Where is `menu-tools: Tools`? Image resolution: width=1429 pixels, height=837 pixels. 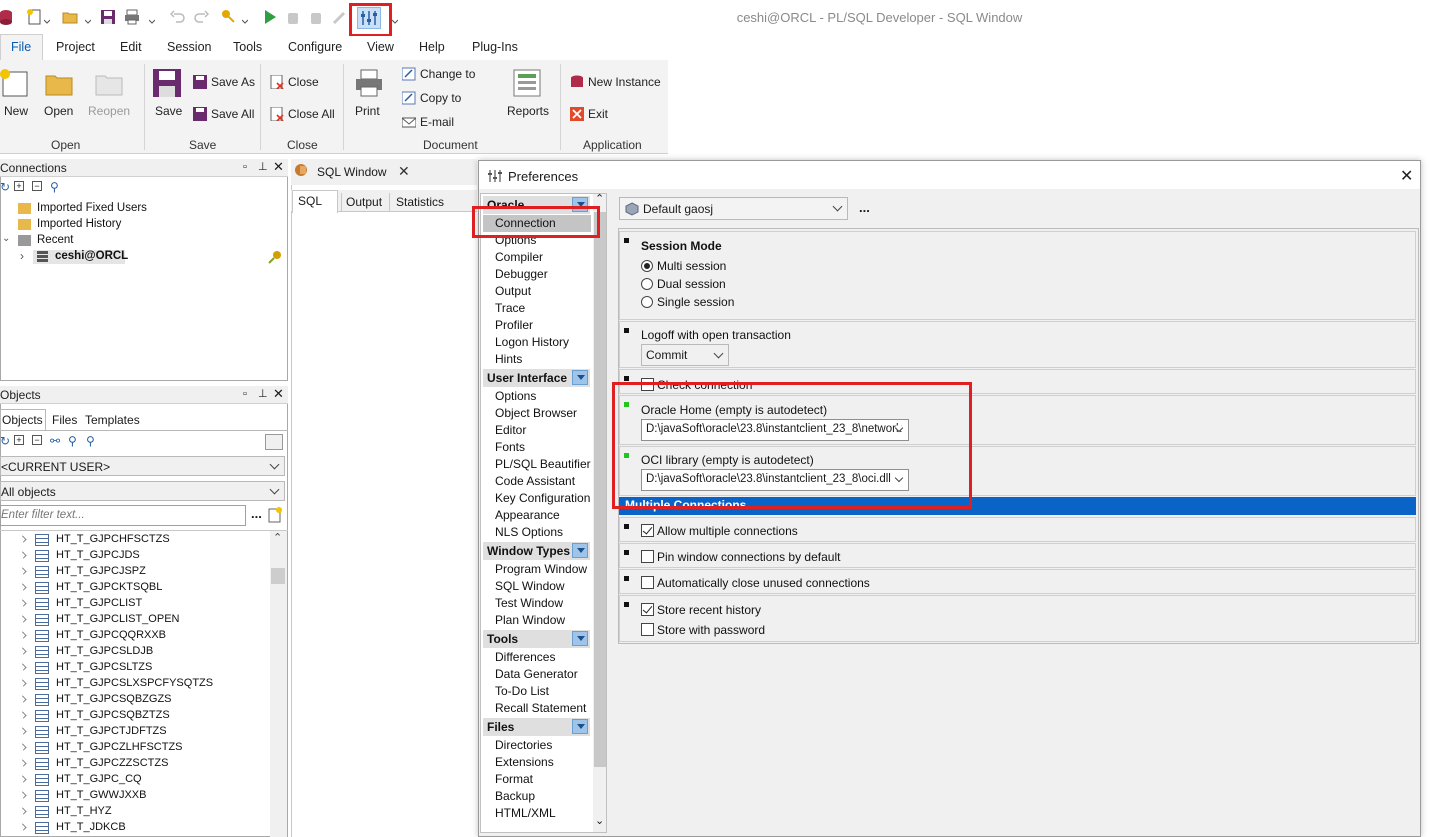
menu-tools: Tools is located at coordinates (247, 47).